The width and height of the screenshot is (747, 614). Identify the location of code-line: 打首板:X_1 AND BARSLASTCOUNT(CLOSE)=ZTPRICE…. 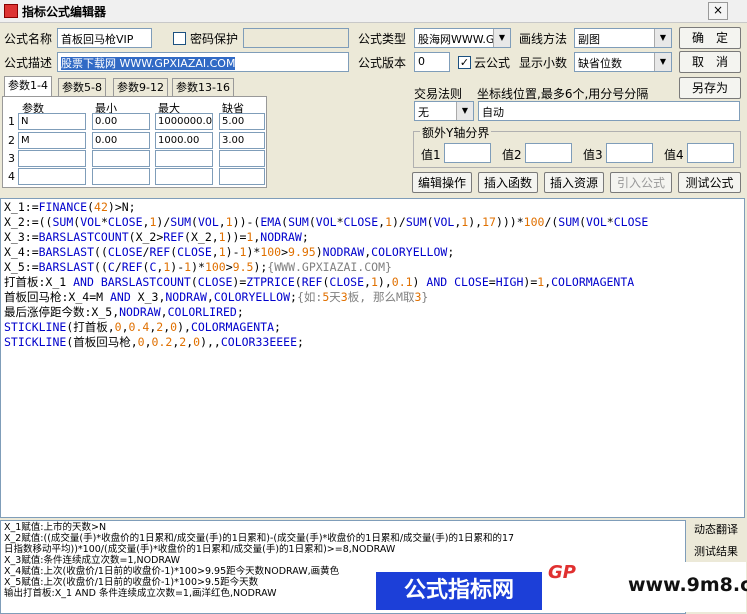
(319, 282).